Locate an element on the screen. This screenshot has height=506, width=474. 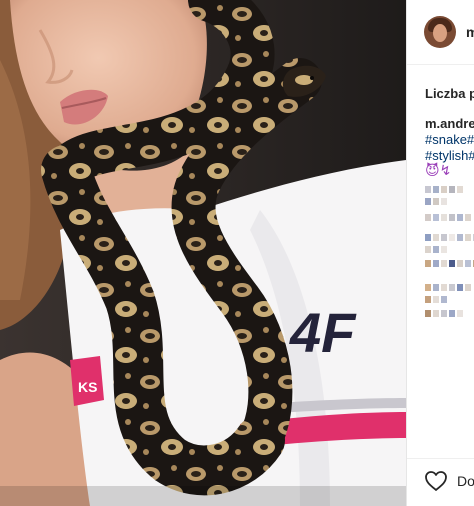
caption-username: m.andrej is located at coordinates (449, 123).